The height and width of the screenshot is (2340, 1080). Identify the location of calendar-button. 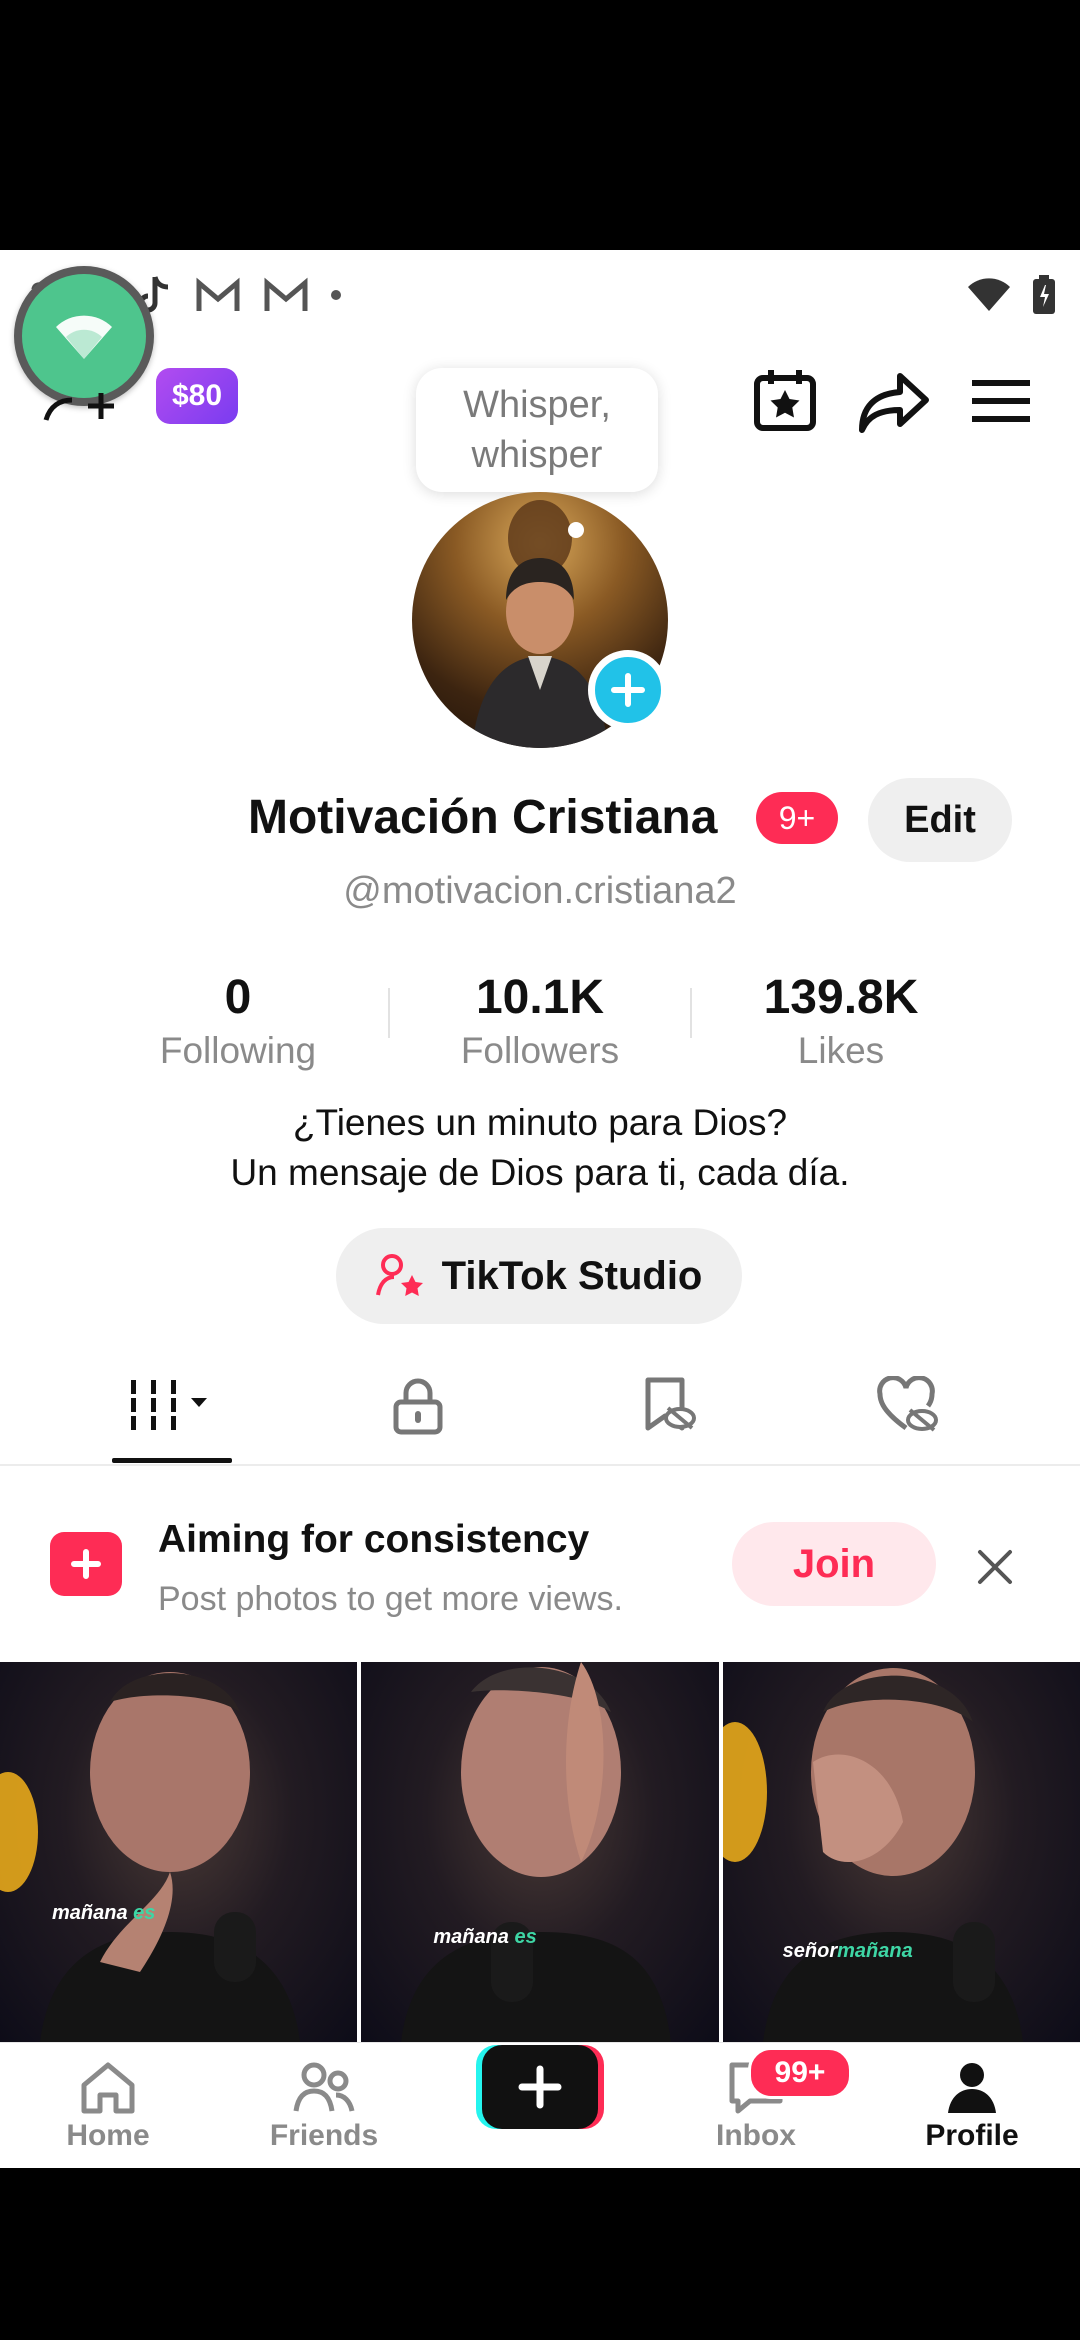
(785, 401).